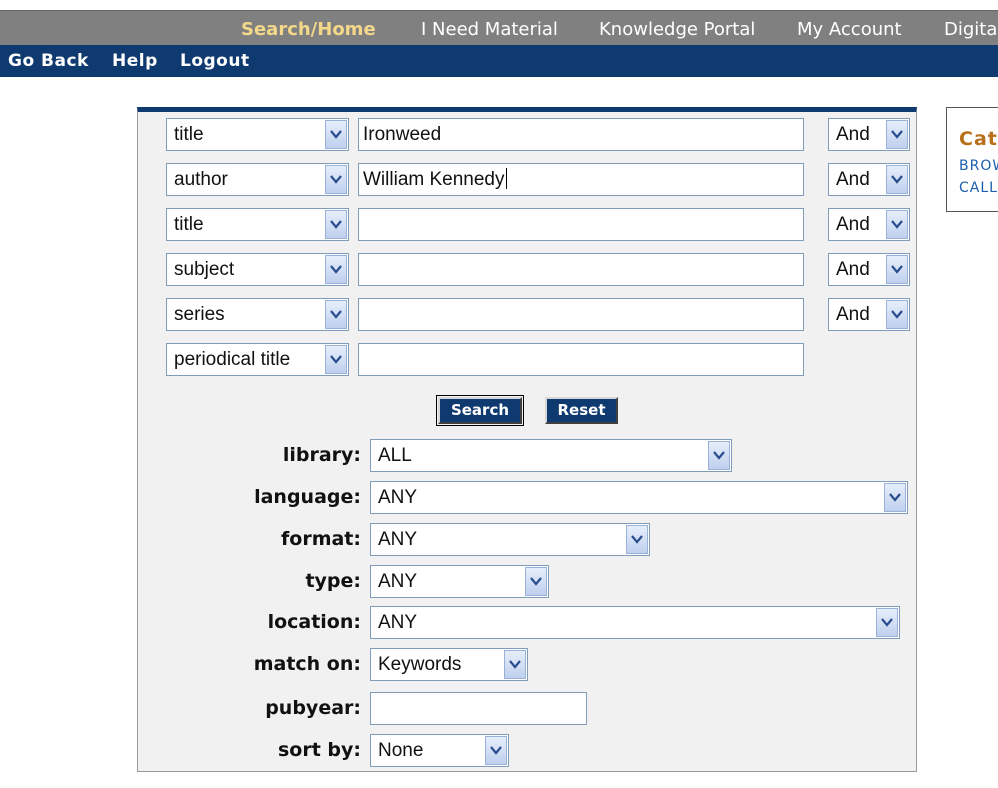  Describe the element at coordinates (135, 61) in the screenshot. I see `help-link: Help` at that location.